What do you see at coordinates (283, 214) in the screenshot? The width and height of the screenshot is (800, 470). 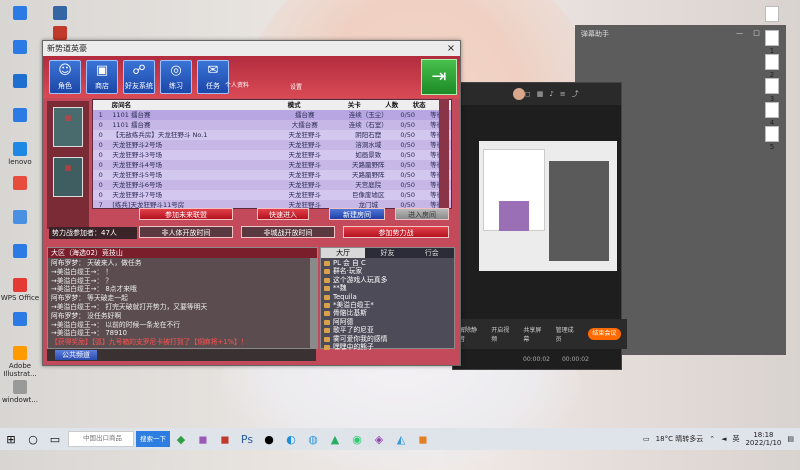 I see `quick-join-button: 快速进入` at bounding box center [283, 214].